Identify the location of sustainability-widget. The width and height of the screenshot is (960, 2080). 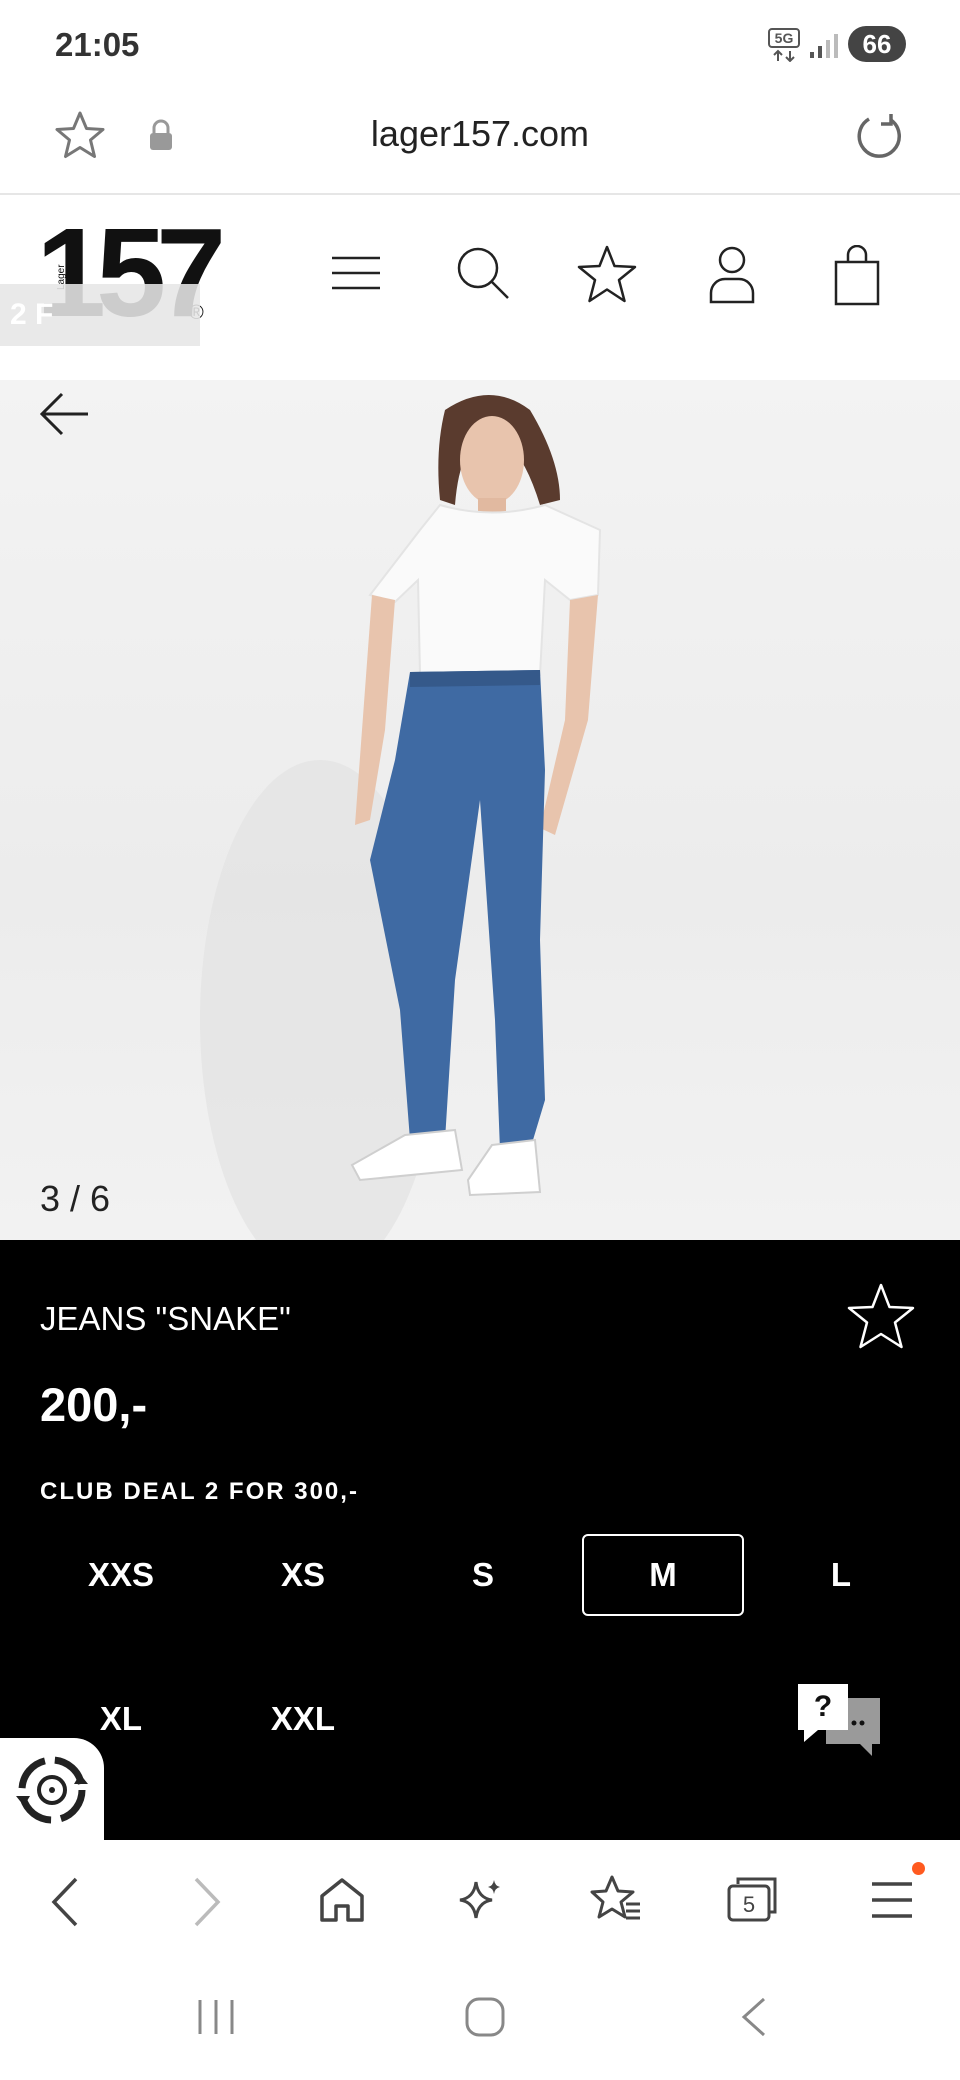
(52, 1790).